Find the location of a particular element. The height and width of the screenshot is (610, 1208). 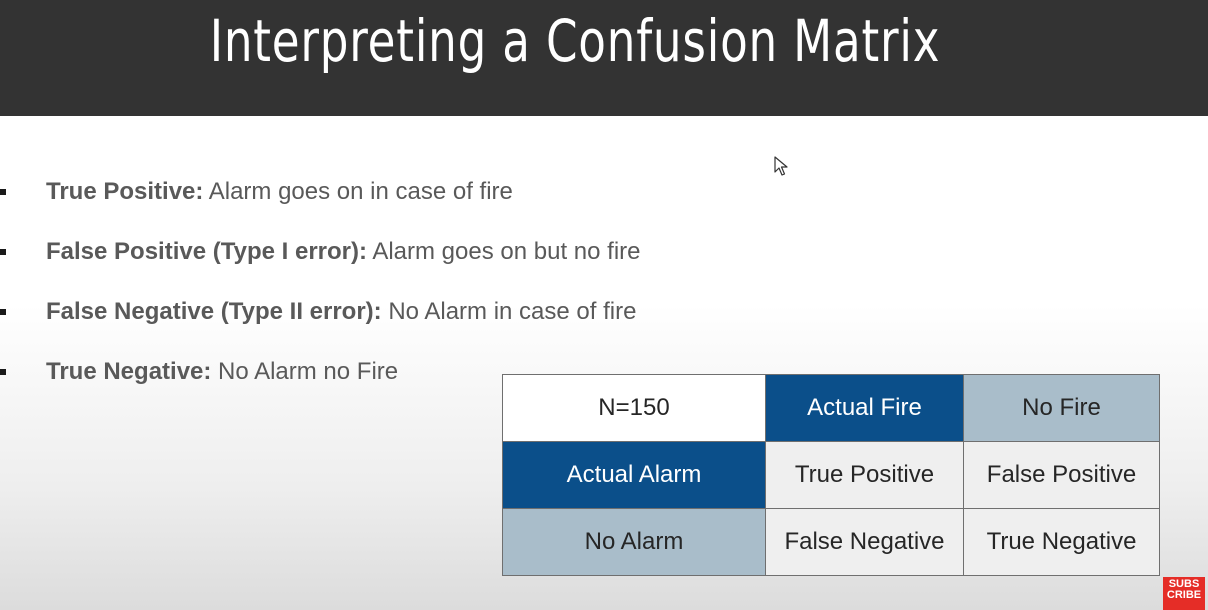

matrix-corner-cell: N=150 is located at coordinates (634, 408).